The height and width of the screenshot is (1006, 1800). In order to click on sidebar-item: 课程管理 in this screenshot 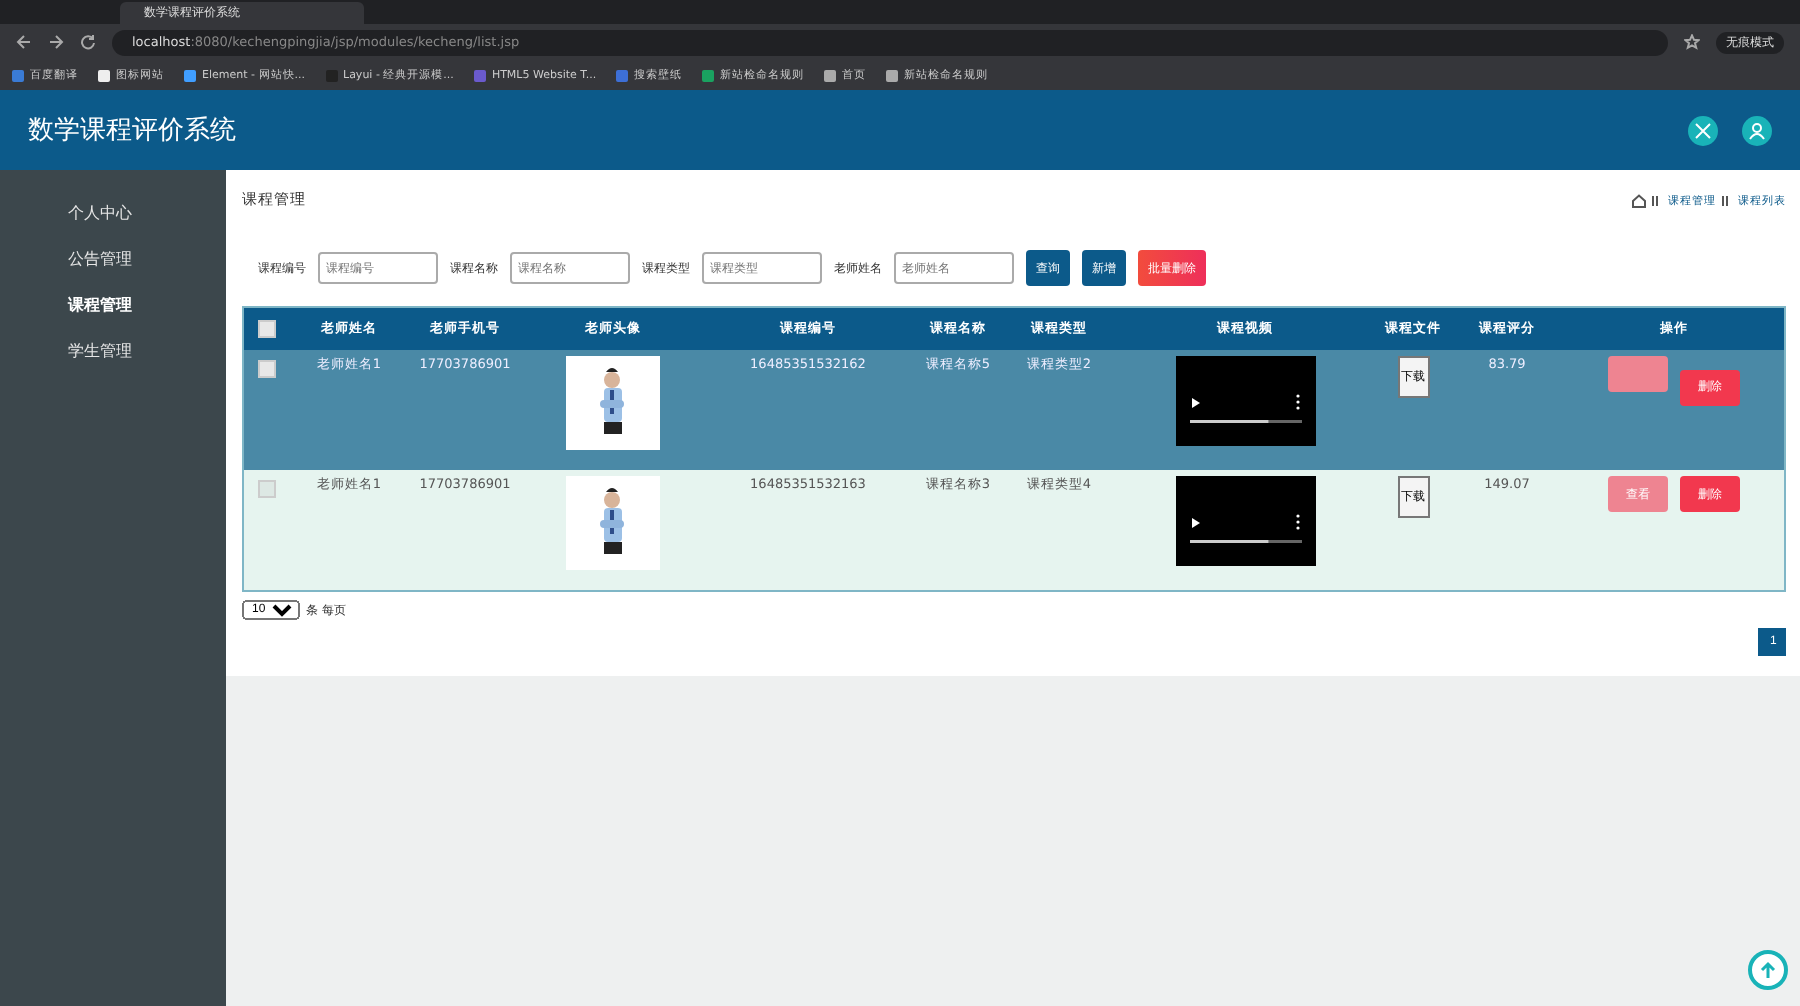, I will do `click(113, 305)`.